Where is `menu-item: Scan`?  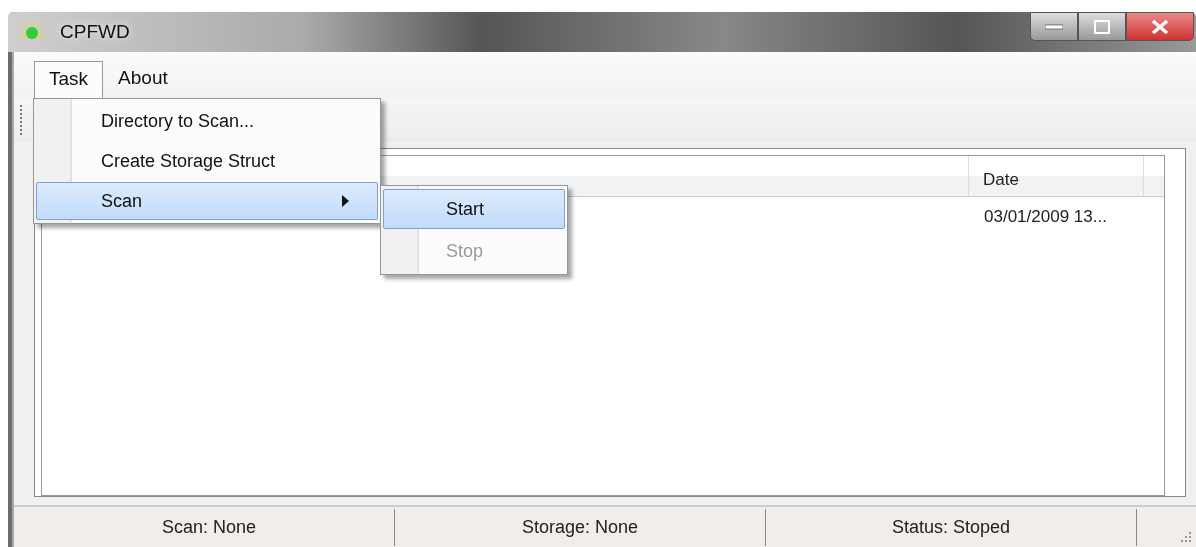 menu-item: Scan is located at coordinates (207, 201).